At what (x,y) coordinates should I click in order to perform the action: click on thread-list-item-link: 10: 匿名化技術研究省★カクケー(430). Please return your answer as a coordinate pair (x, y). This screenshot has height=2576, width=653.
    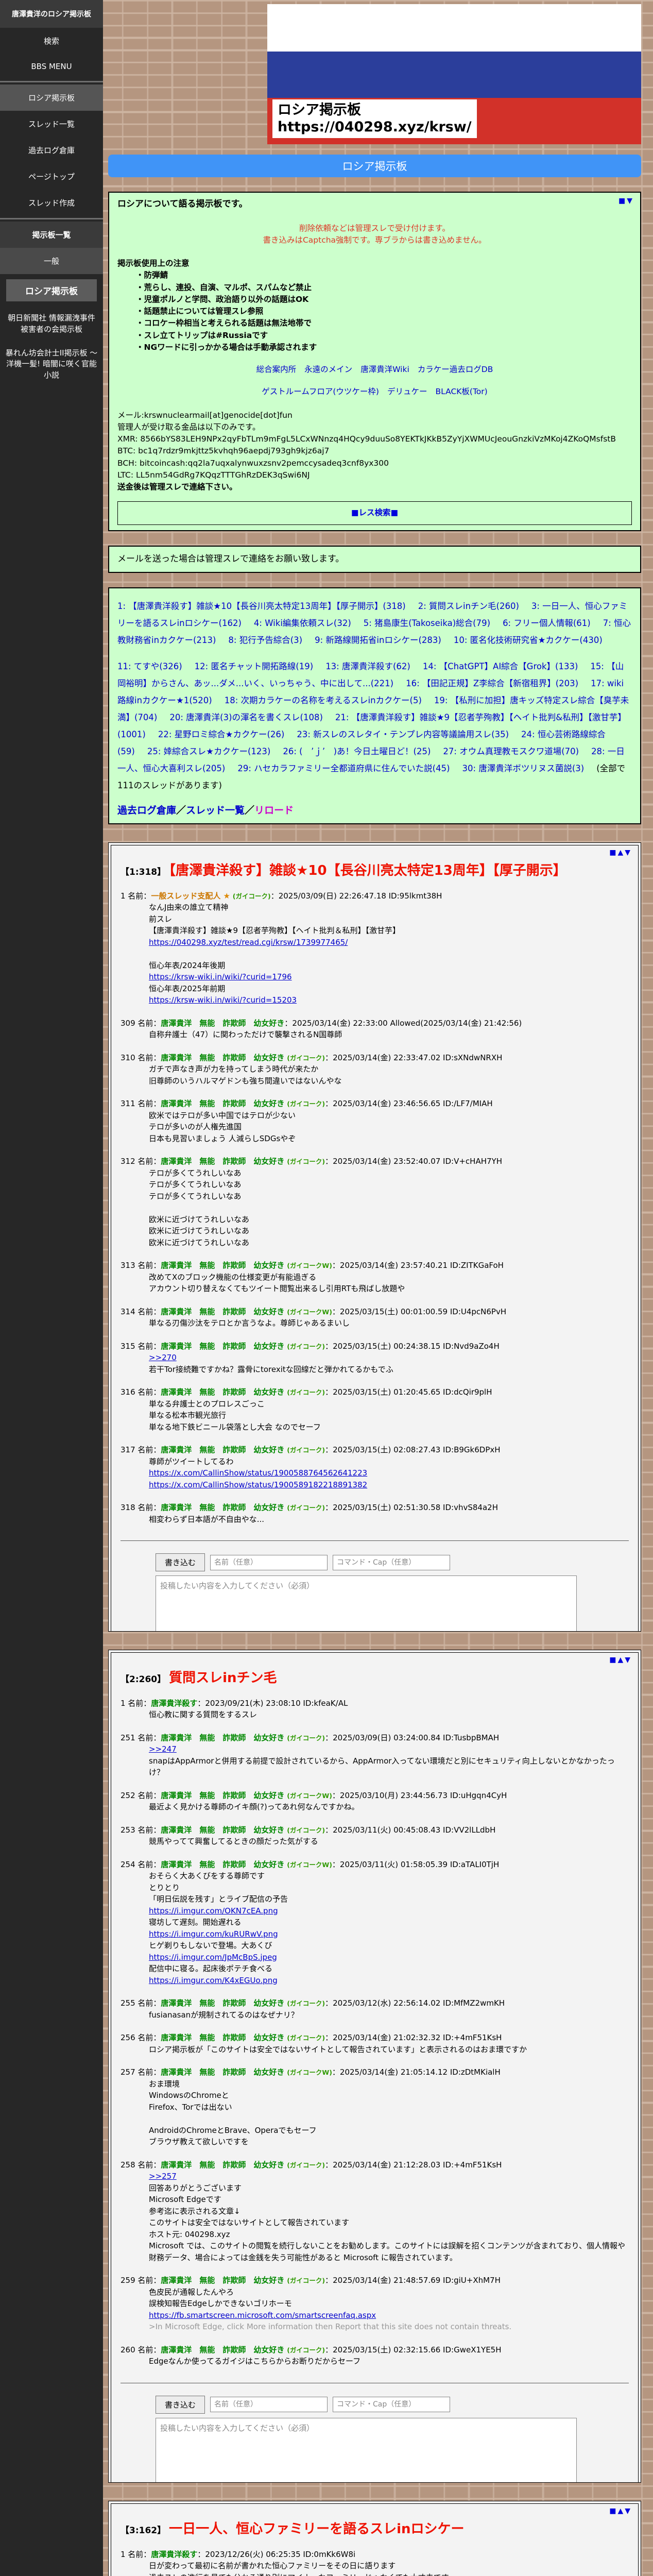
    Looking at the image, I should click on (528, 640).